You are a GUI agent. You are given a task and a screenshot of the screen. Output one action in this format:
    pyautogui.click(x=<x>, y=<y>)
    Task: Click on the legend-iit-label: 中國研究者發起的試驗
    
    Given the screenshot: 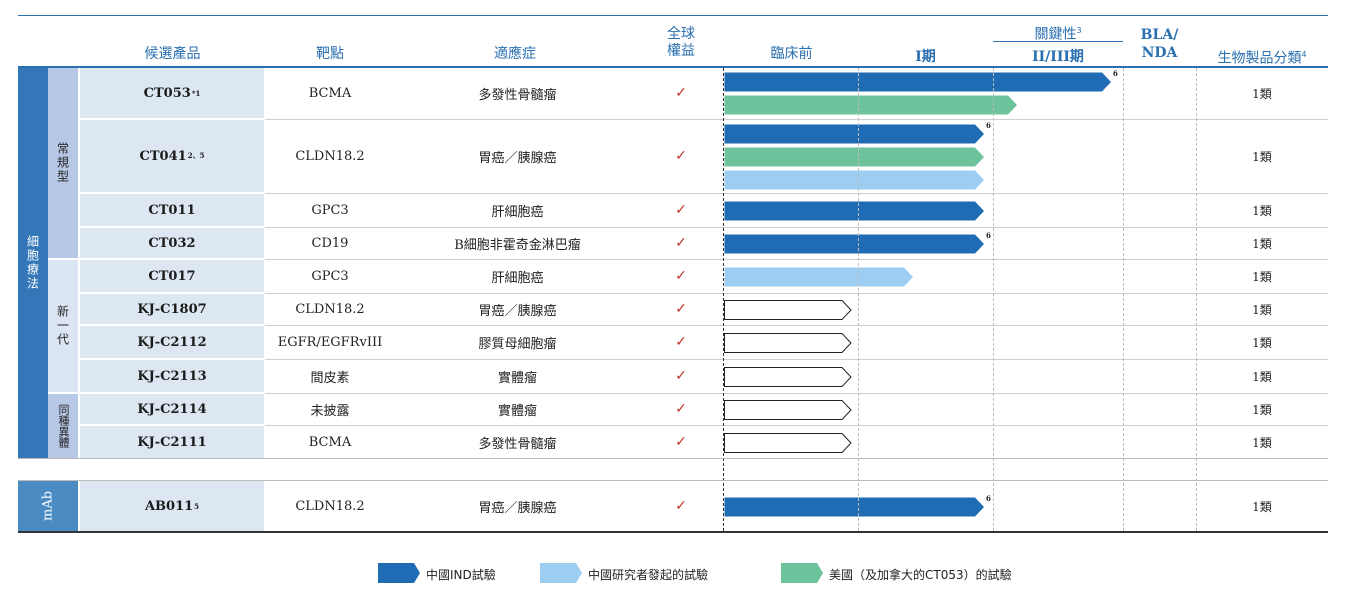 What is the action you would take?
    pyautogui.click(x=648, y=575)
    